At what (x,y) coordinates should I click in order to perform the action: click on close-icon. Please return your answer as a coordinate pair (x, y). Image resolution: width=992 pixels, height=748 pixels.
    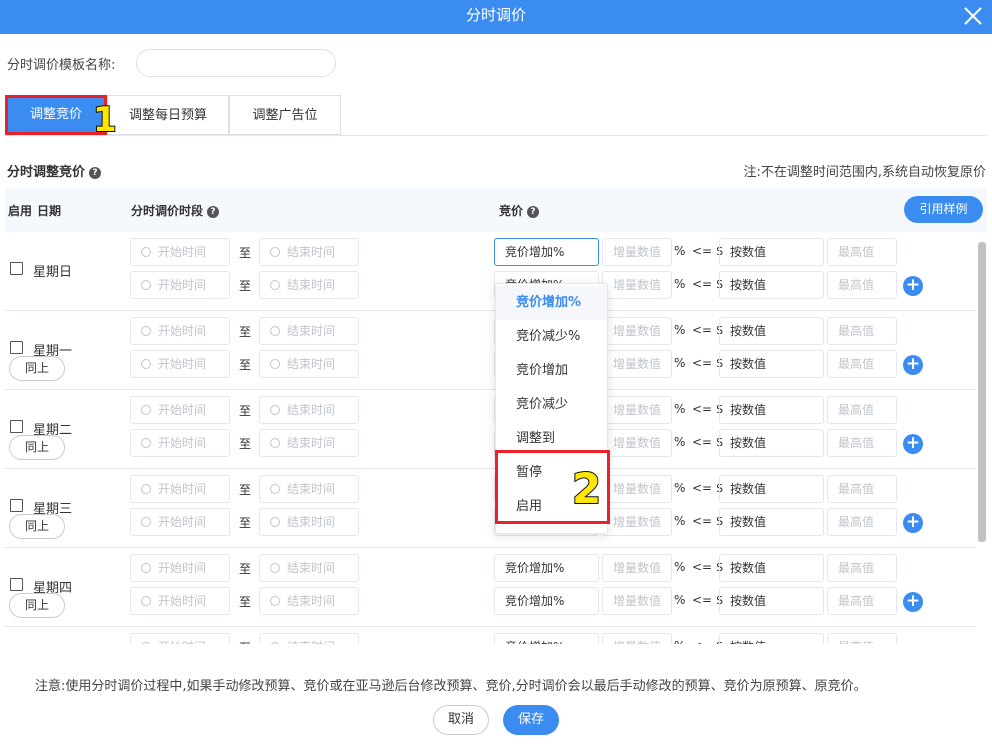
    Looking at the image, I should click on (973, 16).